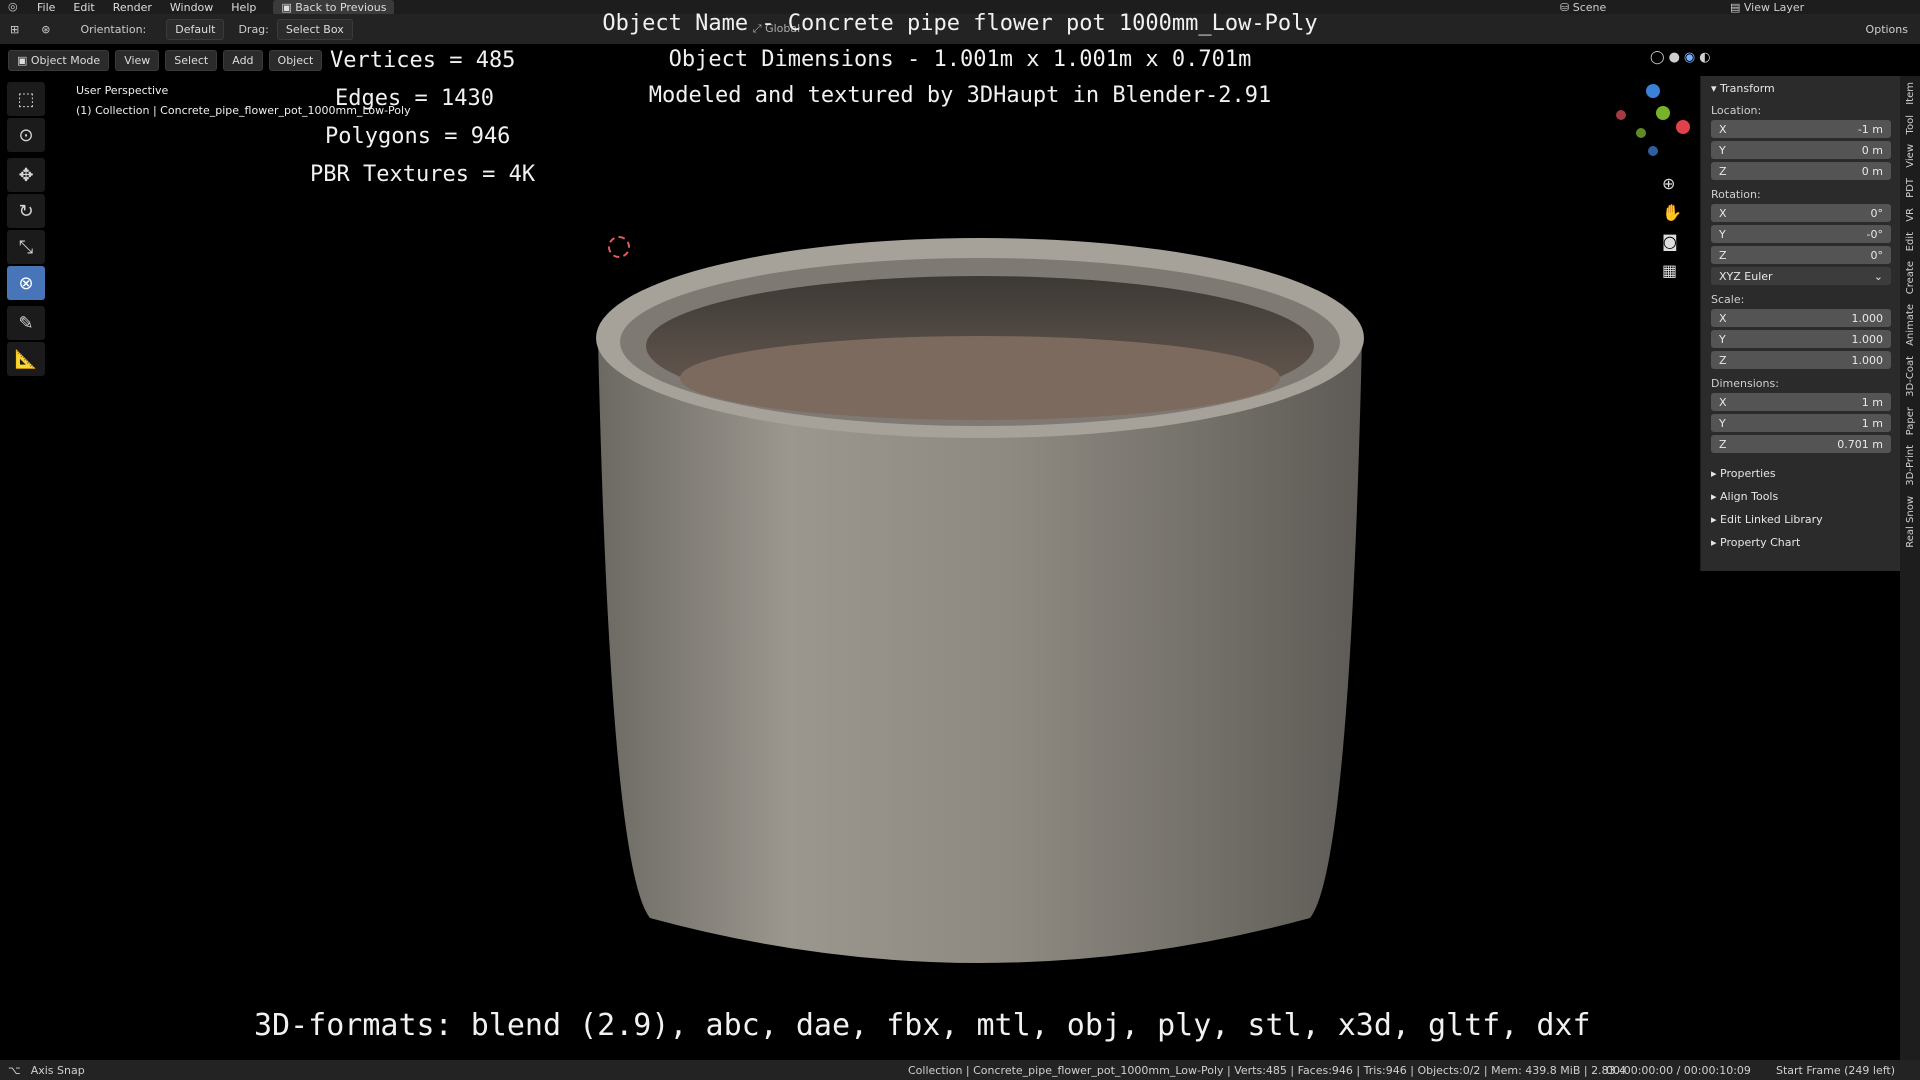  What do you see at coordinates (1801, 234) in the screenshot?
I see `rotation-y-field: Y -0°` at bounding box center [1801, 234].